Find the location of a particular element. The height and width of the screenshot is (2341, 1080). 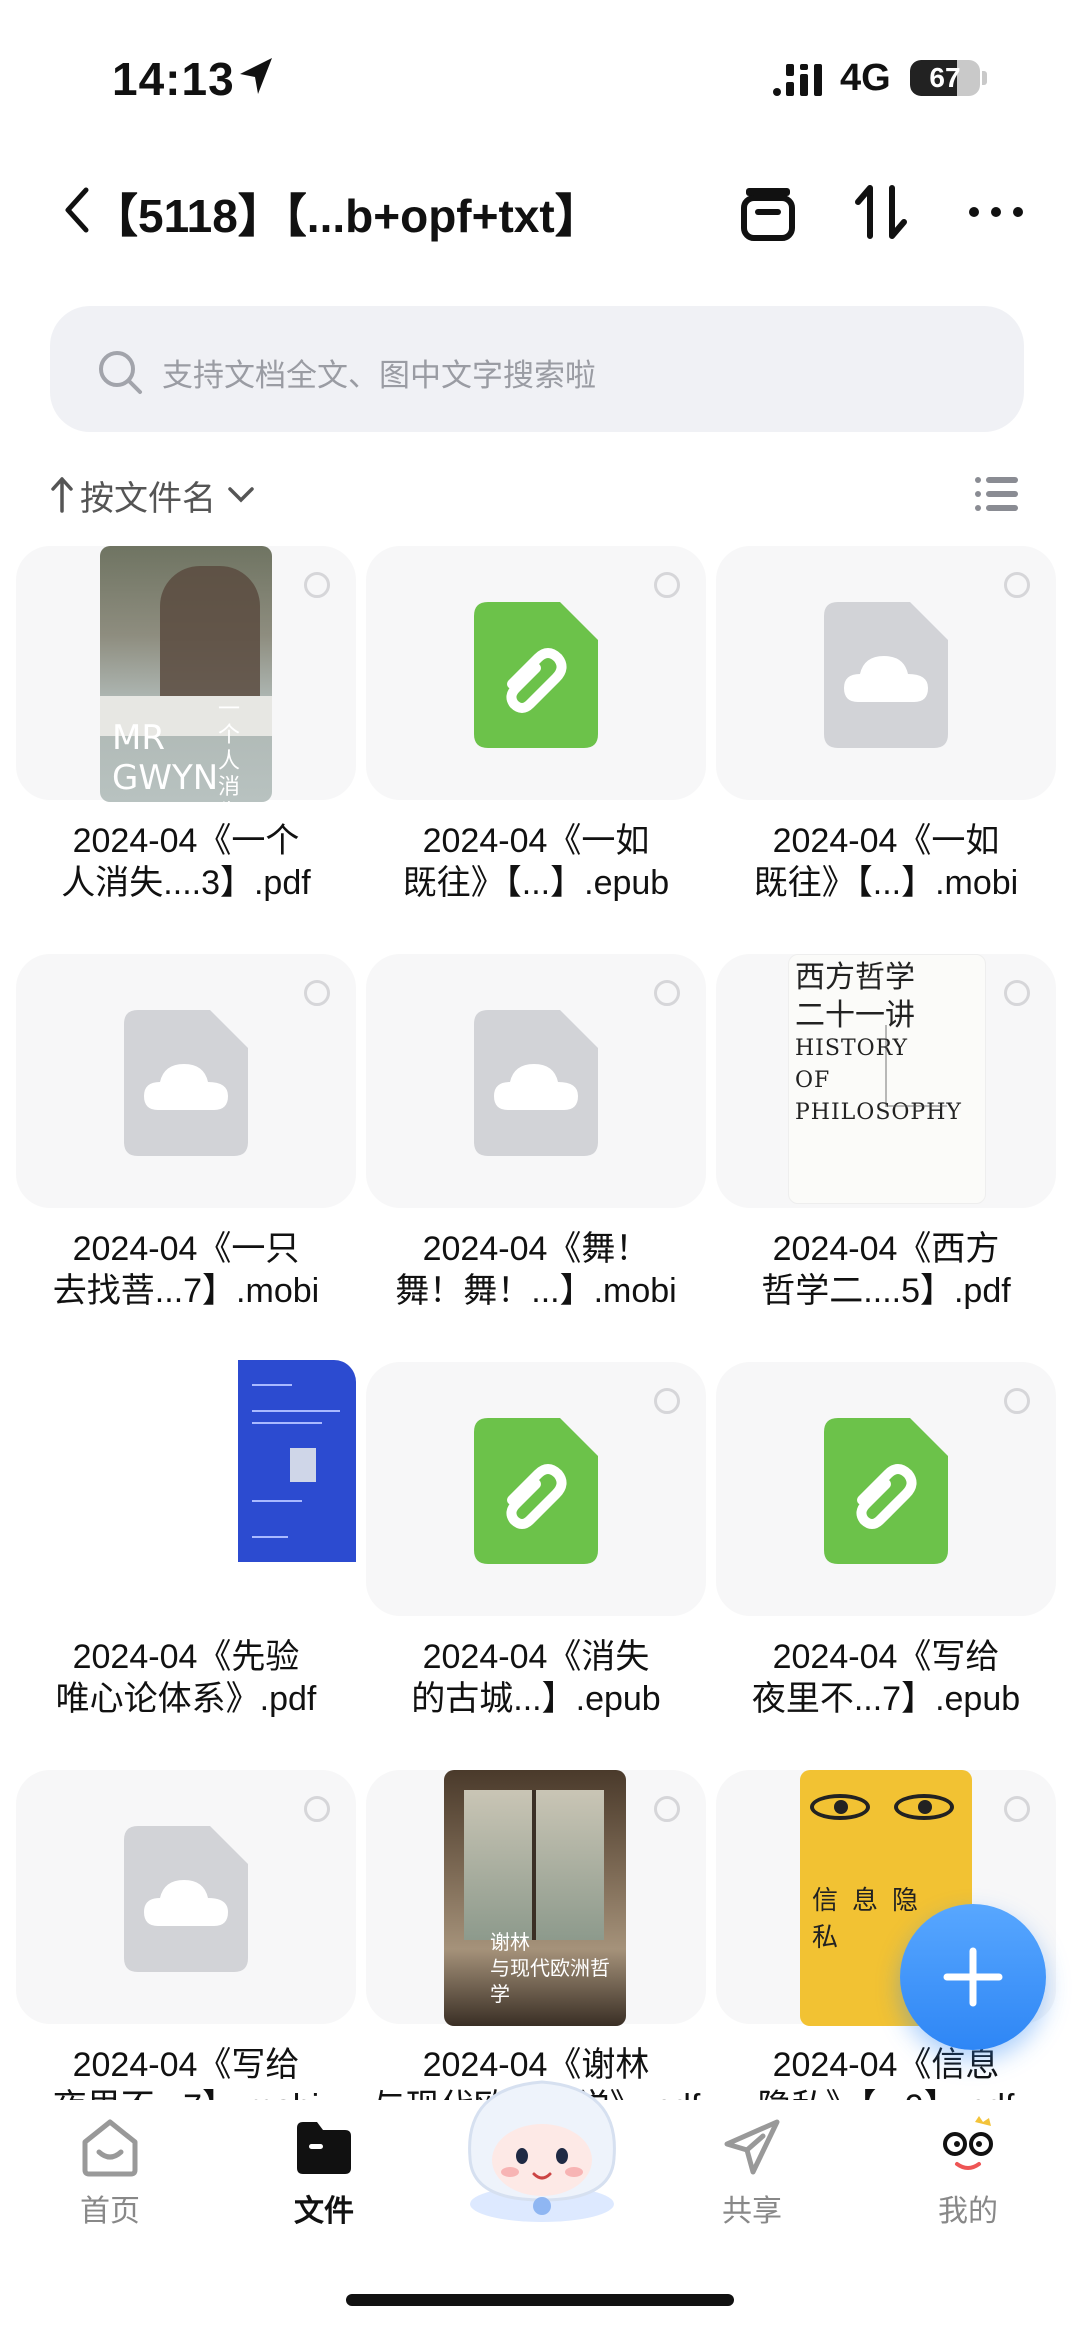

cover-title: 谢林 与现代欧洲哲学 is located at coordinates (550, 1969).